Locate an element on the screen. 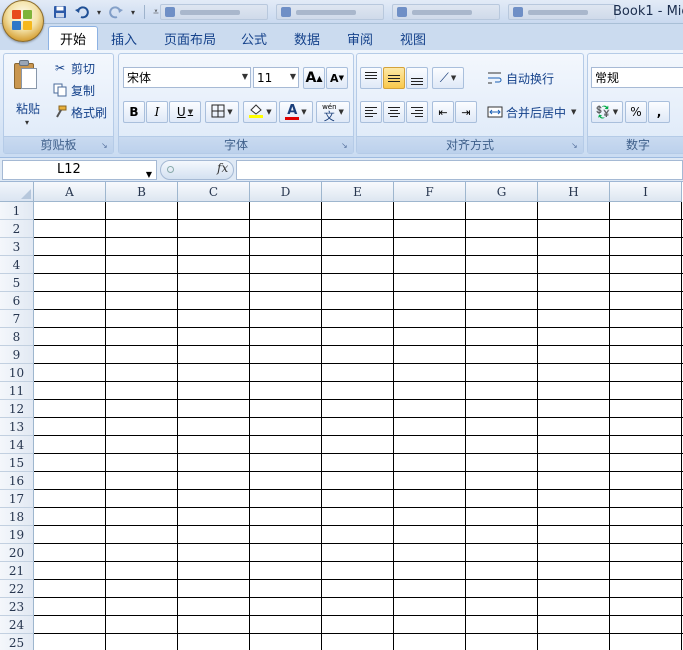  align-right-button is located at coordinates (417, 112).